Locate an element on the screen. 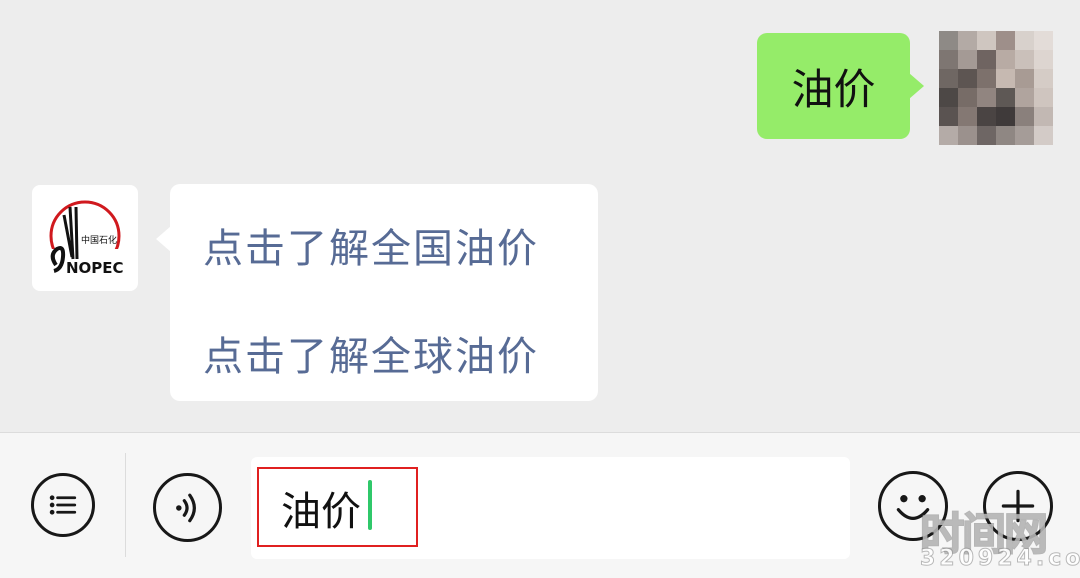 This screenshot has height=578, width=1080. text-caret is located at coordinates (370, 505).